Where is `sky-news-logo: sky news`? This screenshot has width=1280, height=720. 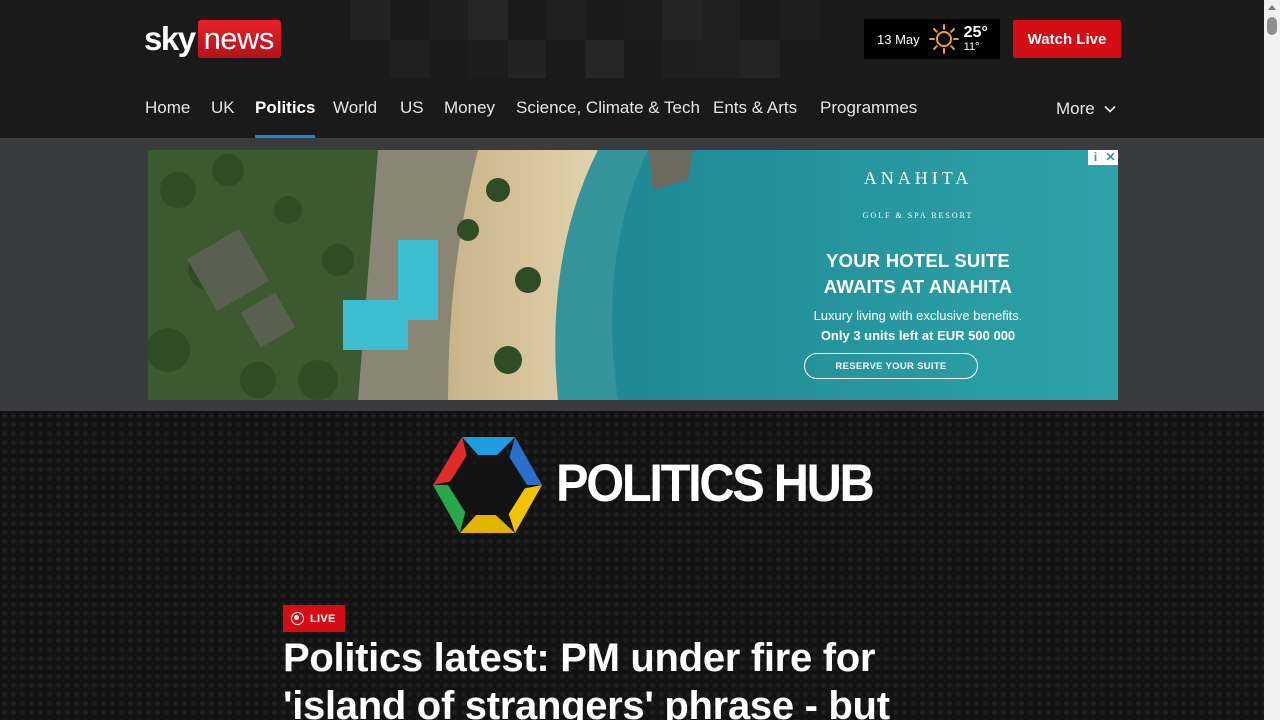
sky-news-logo: sky news is located at coordinates (212, 39).